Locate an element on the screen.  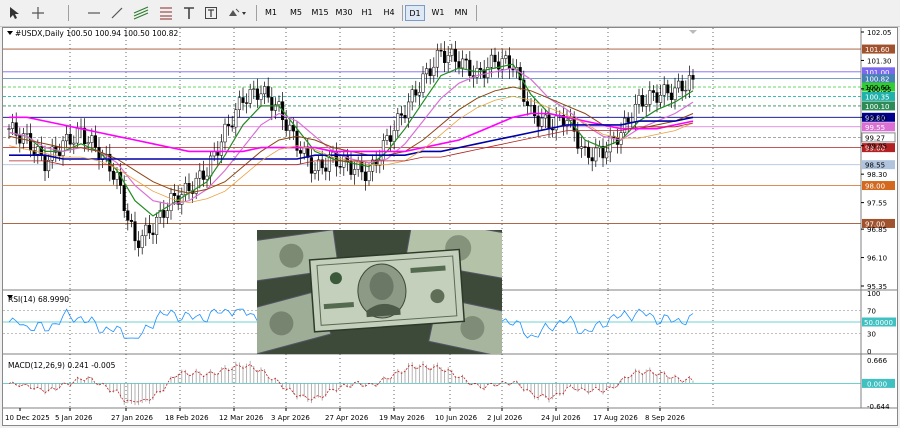
time-axis-label: 3 Apr 2026 is located at coordinates (290, 418).